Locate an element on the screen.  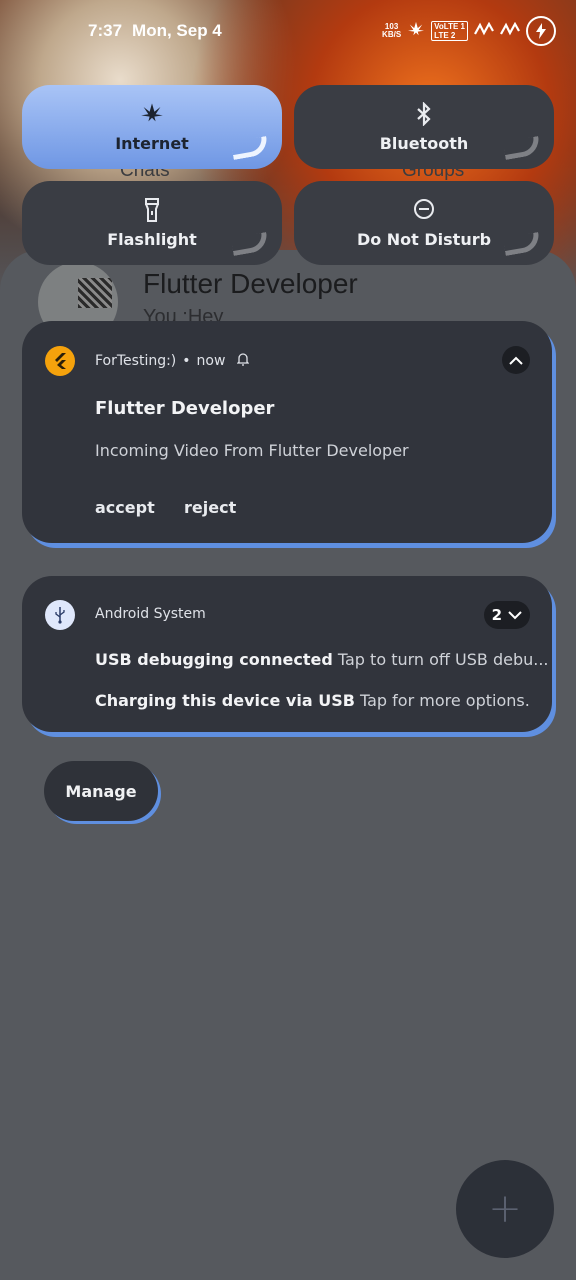
leaf-icon is located at coordinates (152, 116).